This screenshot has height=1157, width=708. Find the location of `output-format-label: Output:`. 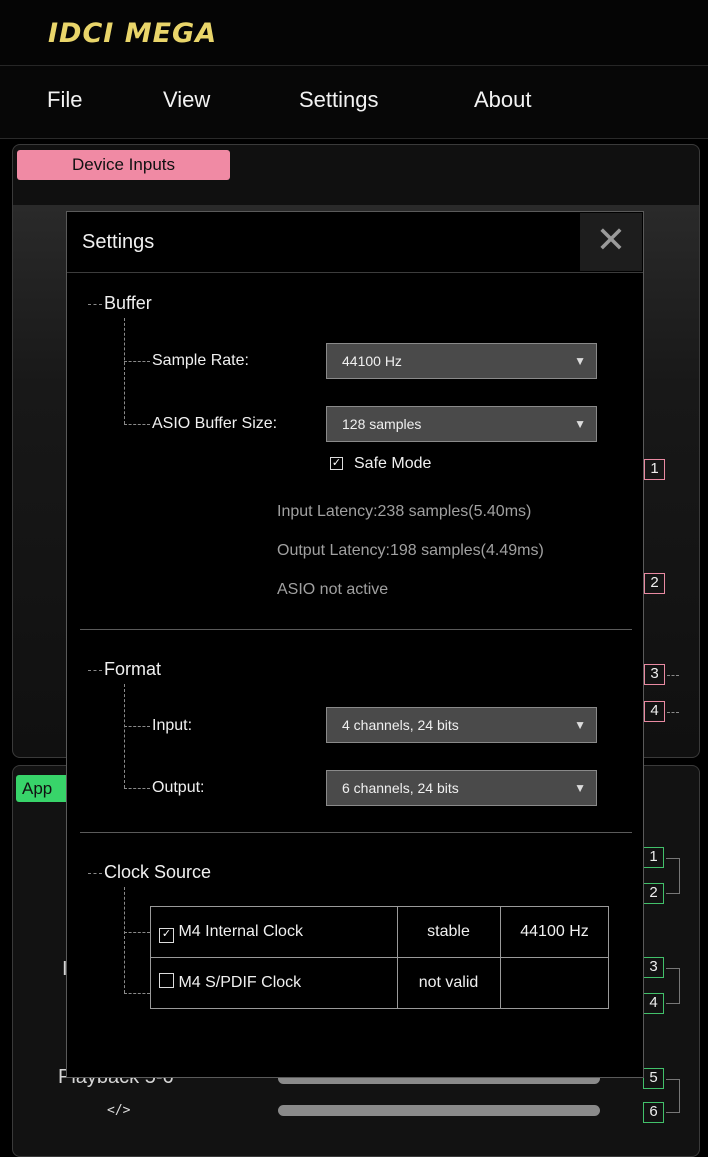

output-format-label: Output: is located at coordinates (178, 787).